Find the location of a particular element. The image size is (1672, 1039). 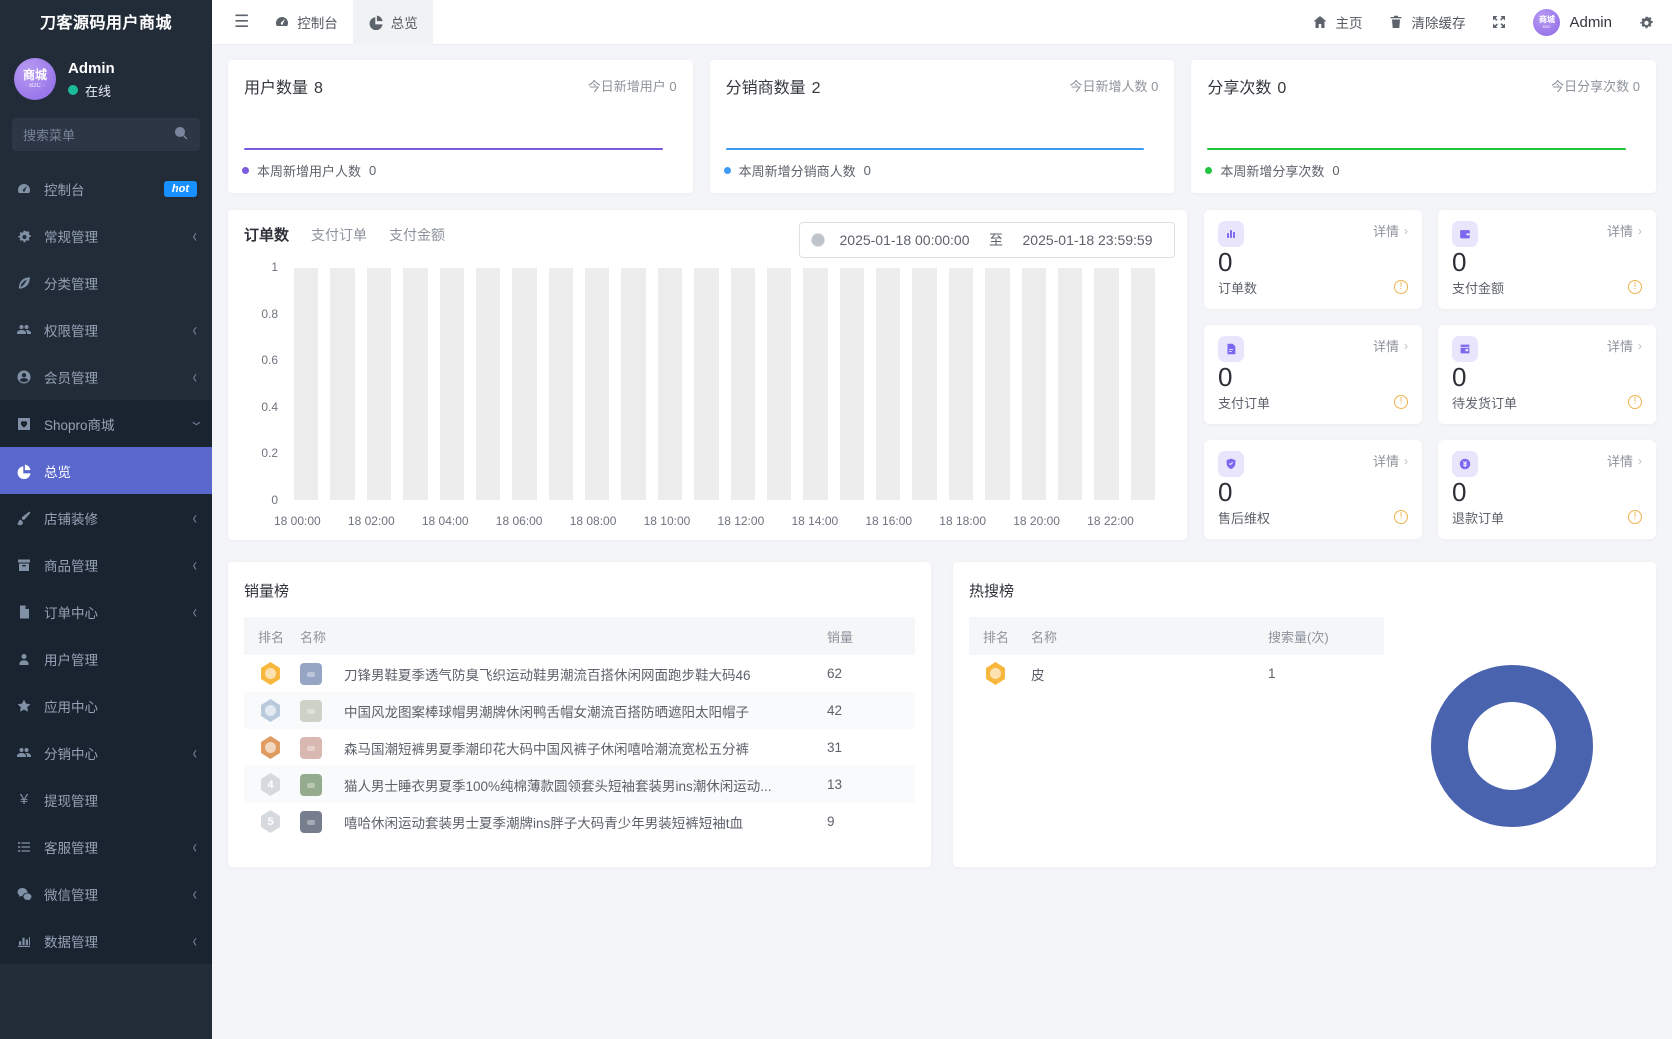

hot-badge: hot is located at coordinates (180, 188).